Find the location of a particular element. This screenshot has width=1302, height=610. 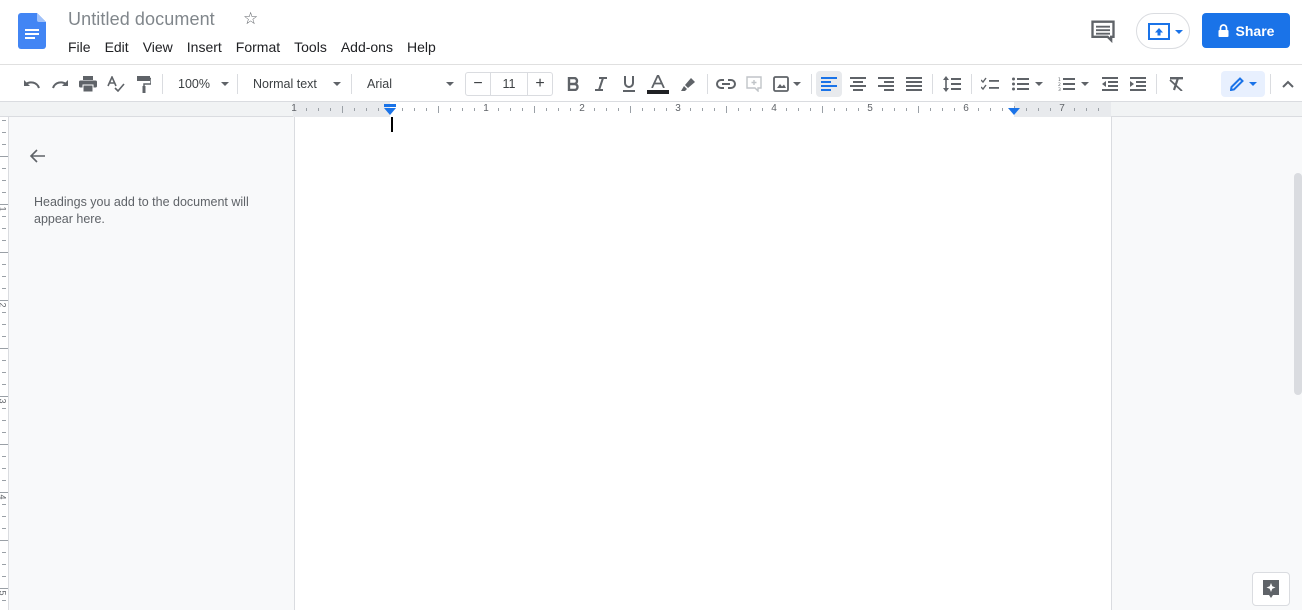

paragraph-style-select: Normal text is located at coordinates (296, 84).